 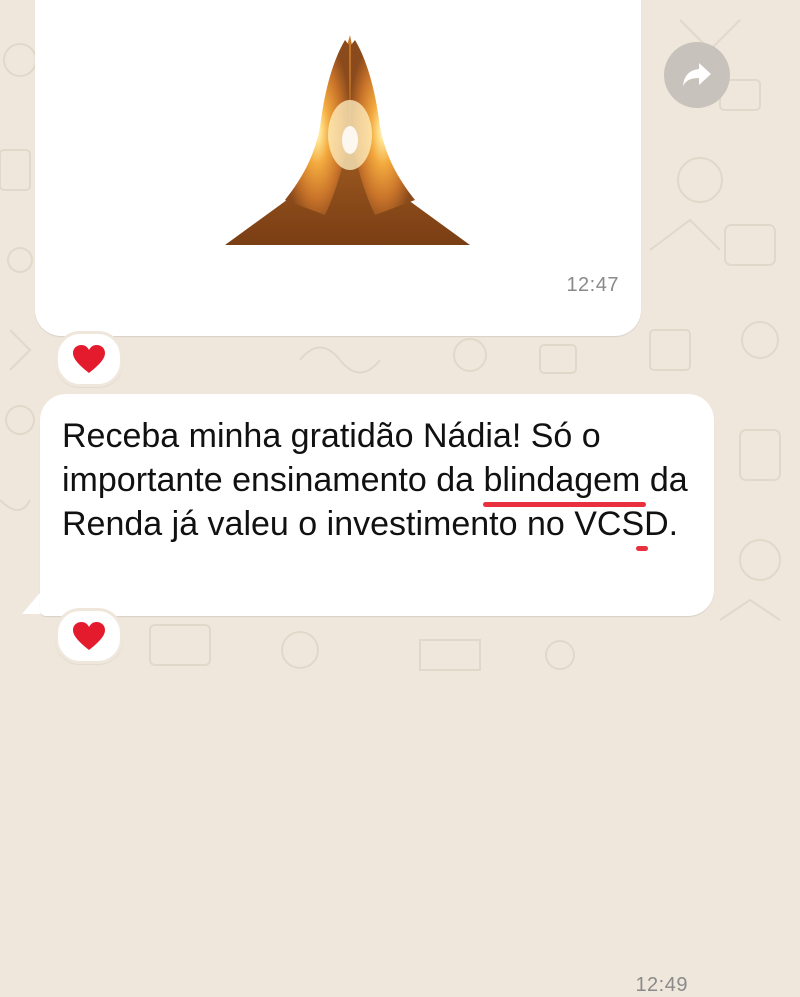 What do you see at coordinates (661, 985) in the screenshot?
I see `message-time: 12:49` at bounding box center [661, 985].